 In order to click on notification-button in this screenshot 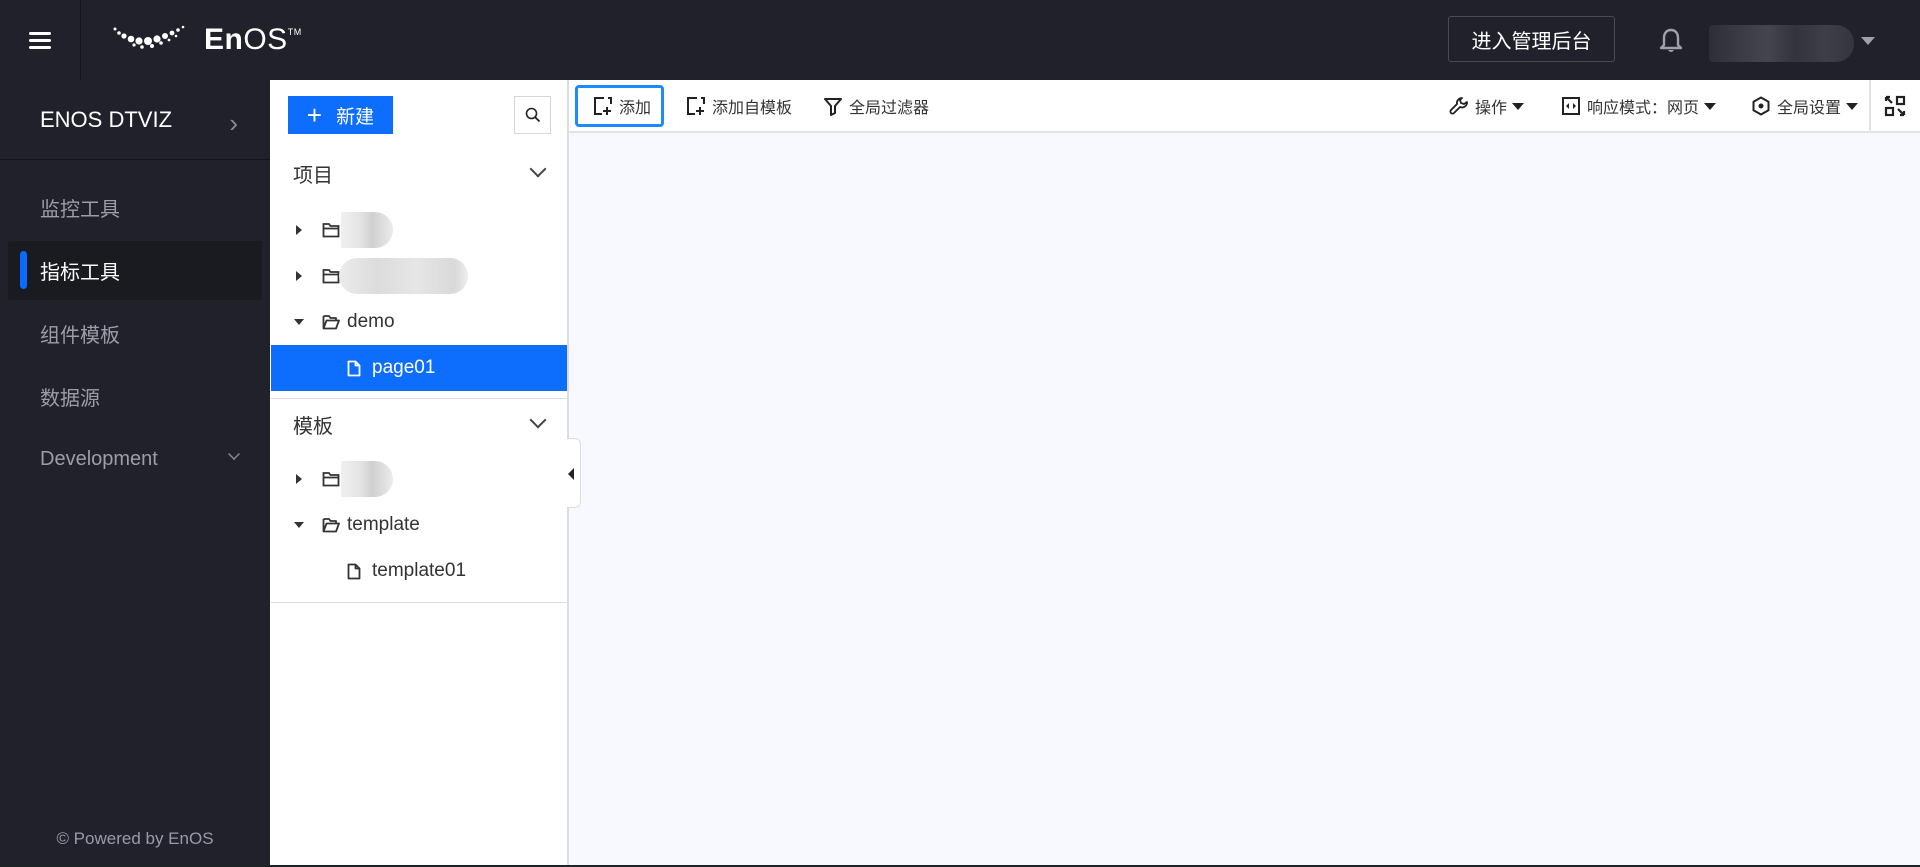, I will do `click(1671, 41)`.